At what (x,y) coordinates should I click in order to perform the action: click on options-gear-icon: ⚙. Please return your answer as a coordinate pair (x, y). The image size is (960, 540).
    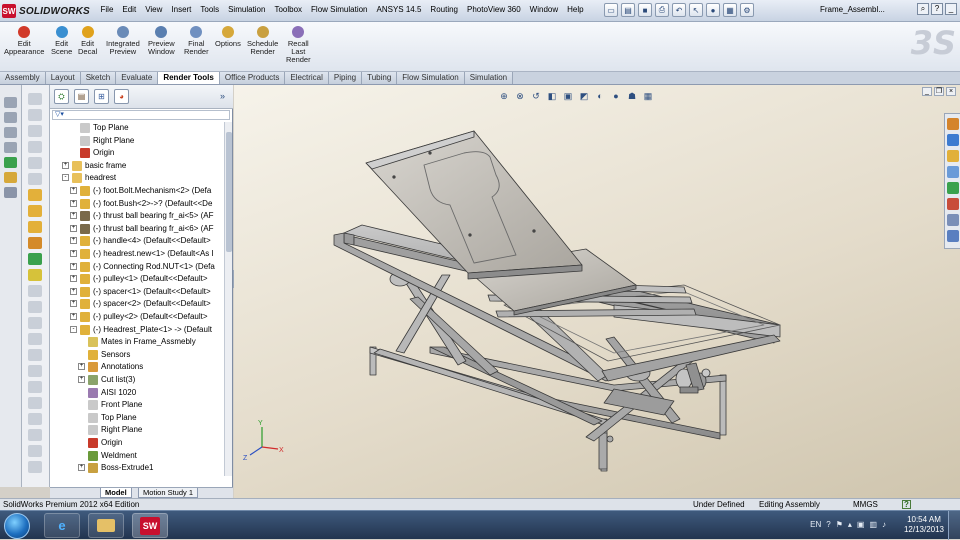
    Looking at the image, I should click on (747, 10).